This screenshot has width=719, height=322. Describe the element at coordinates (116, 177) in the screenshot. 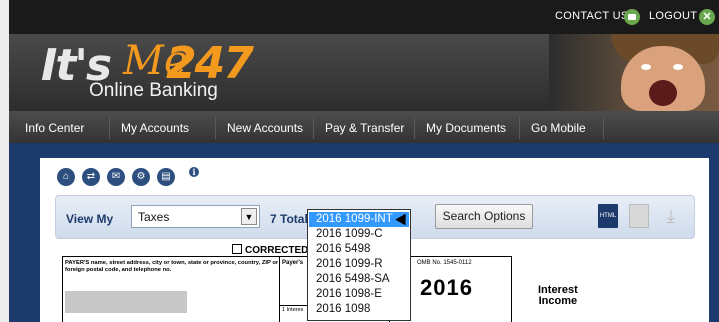

I see `mail-icon: ✉` at that location.